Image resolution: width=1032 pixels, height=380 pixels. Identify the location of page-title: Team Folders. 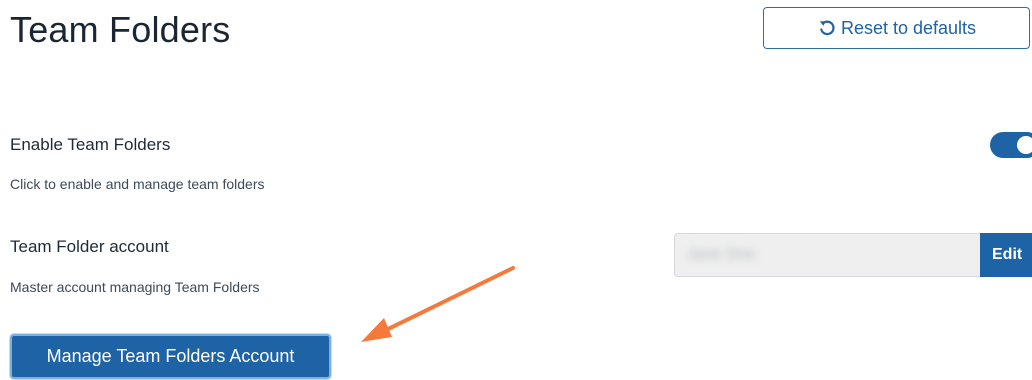
(120, 29).